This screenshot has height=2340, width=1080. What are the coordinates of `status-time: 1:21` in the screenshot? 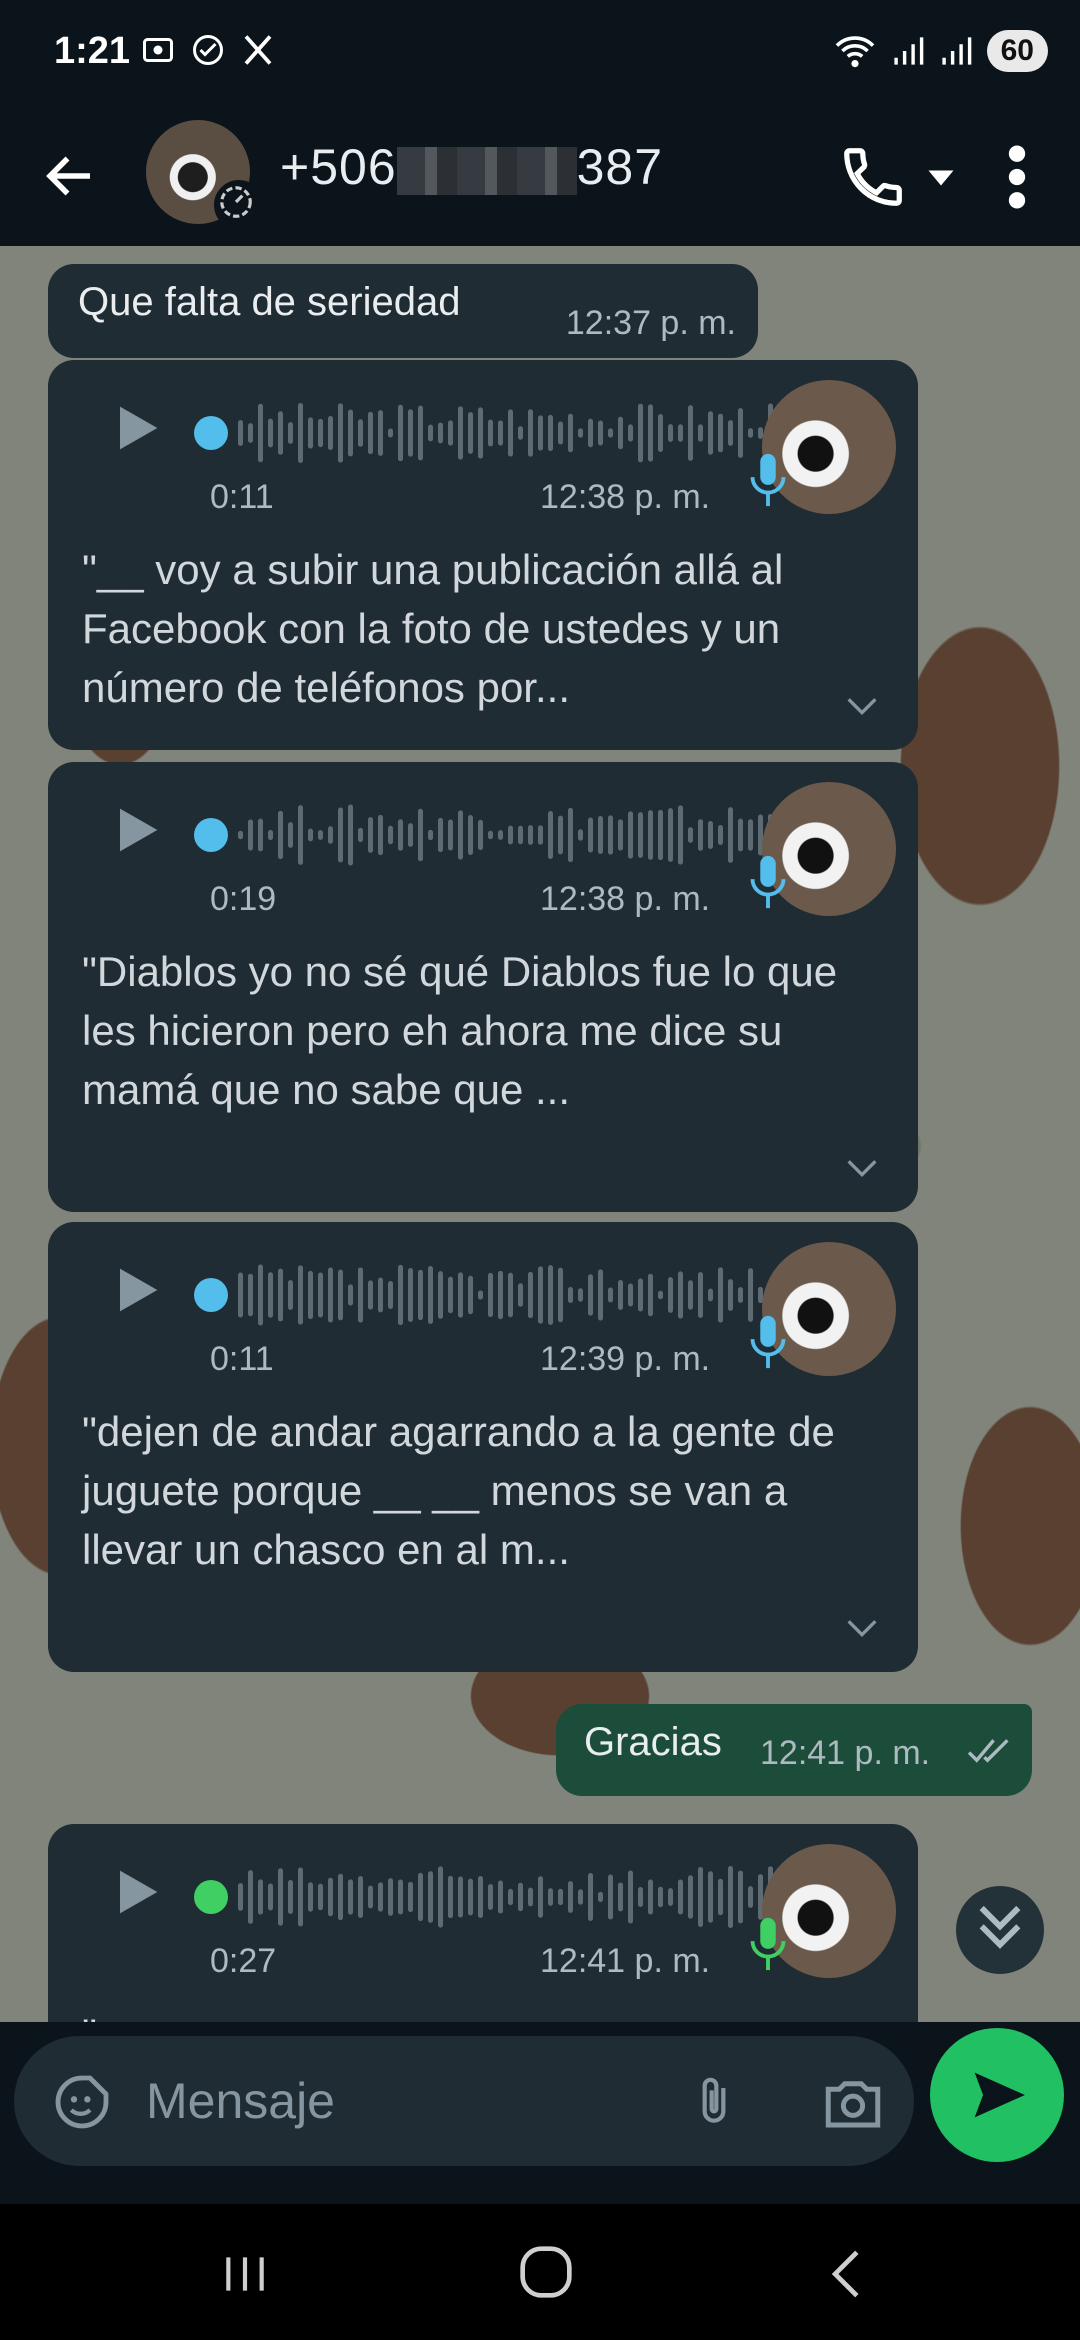 It's located at (92, 51).